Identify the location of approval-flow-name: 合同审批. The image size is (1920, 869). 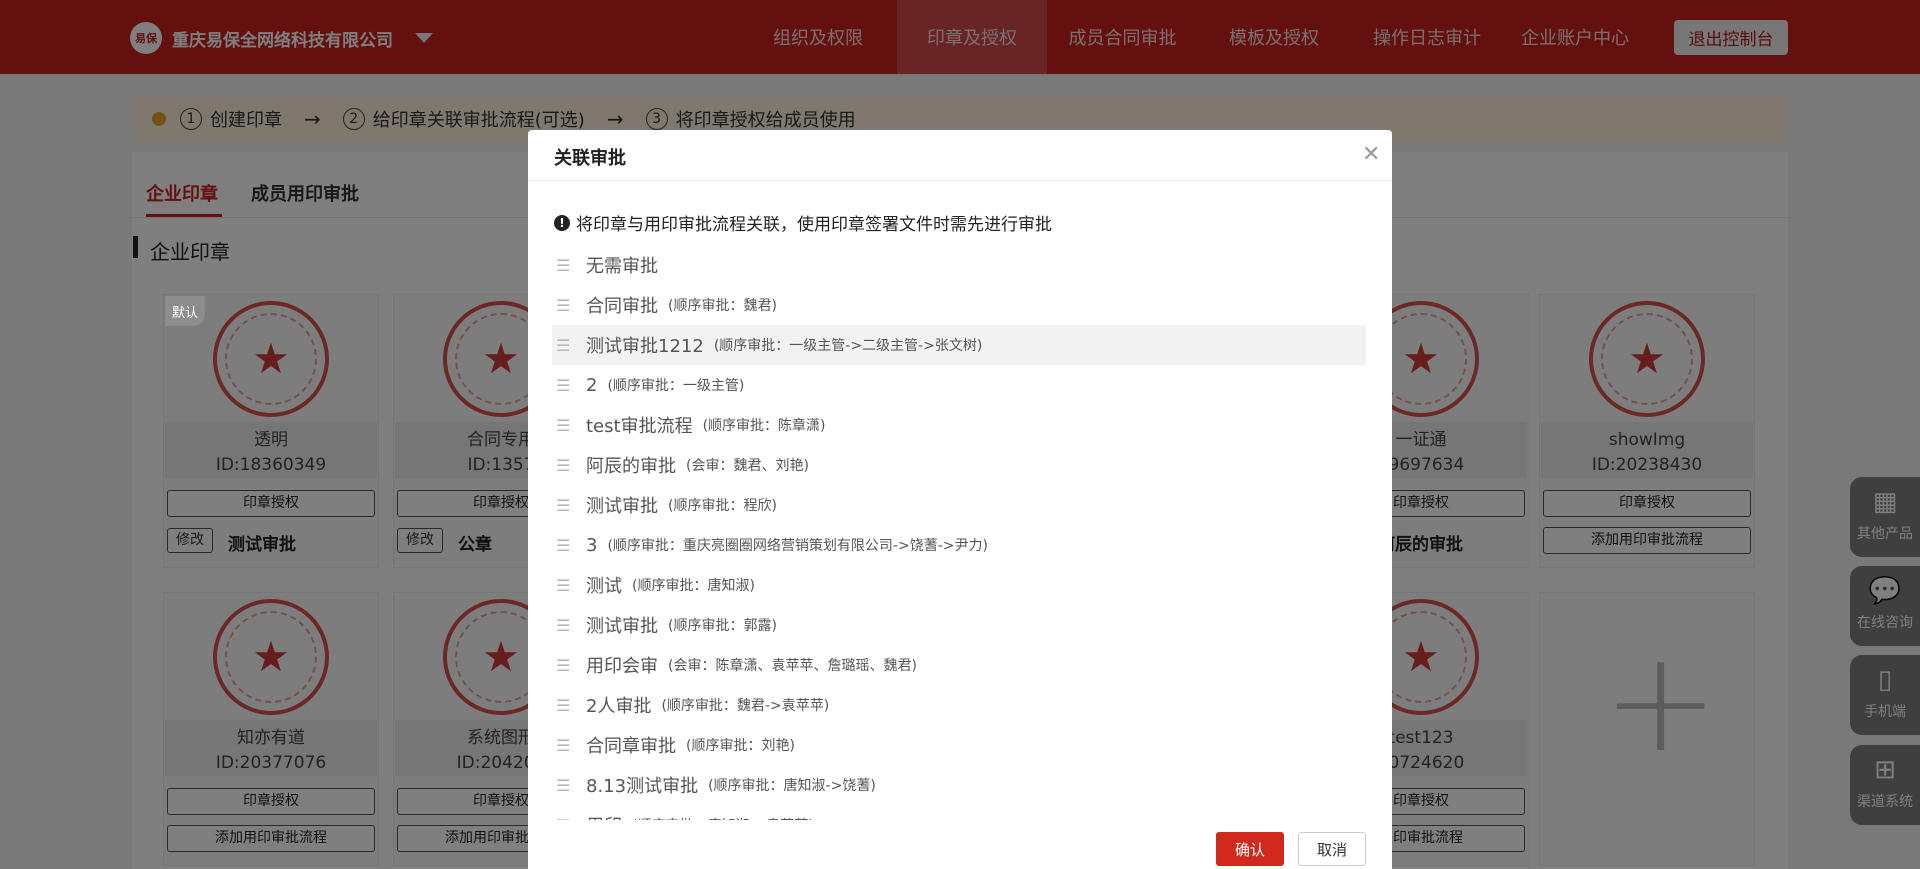
(622, 306).